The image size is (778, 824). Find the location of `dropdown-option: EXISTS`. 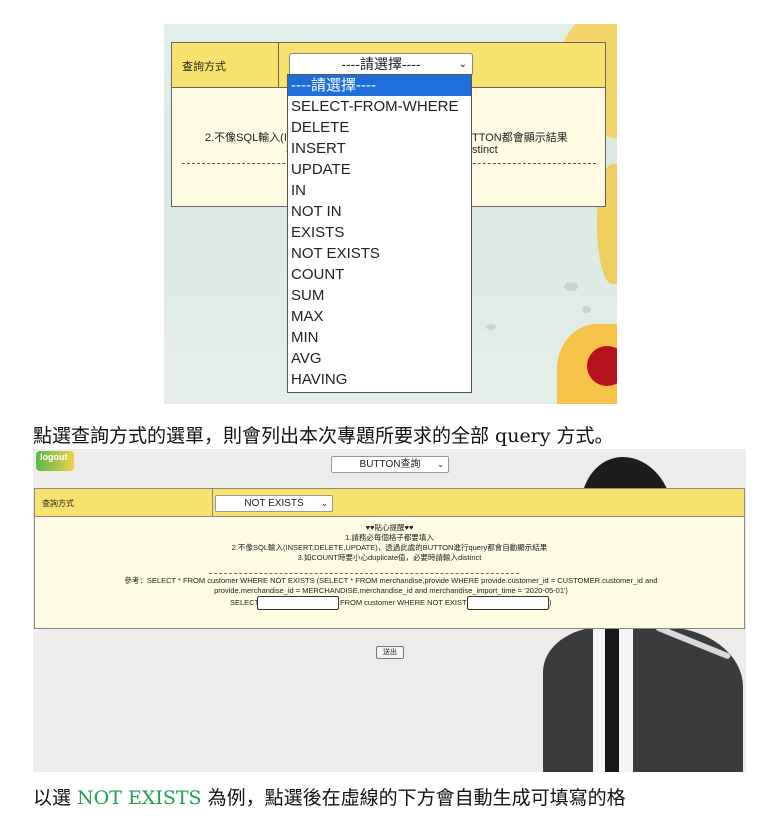

dropdown-option: EXISTS is located at coordinates (379, 232).